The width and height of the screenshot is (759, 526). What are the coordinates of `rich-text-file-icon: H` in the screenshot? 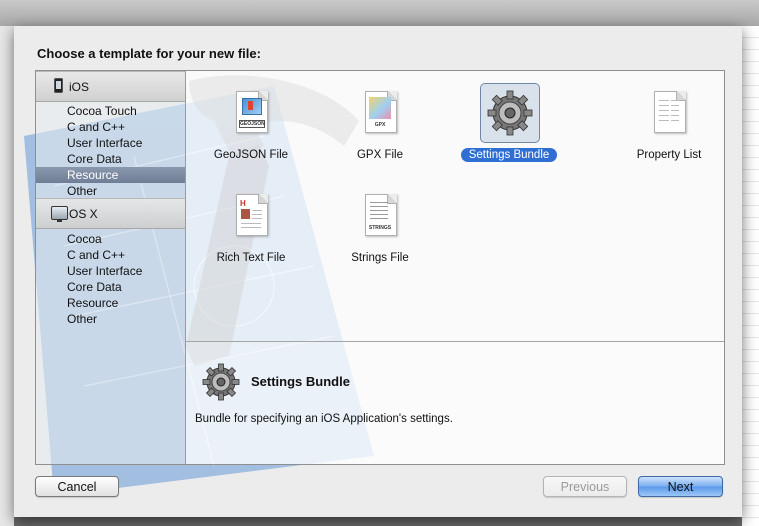 It's located at (251, 215).